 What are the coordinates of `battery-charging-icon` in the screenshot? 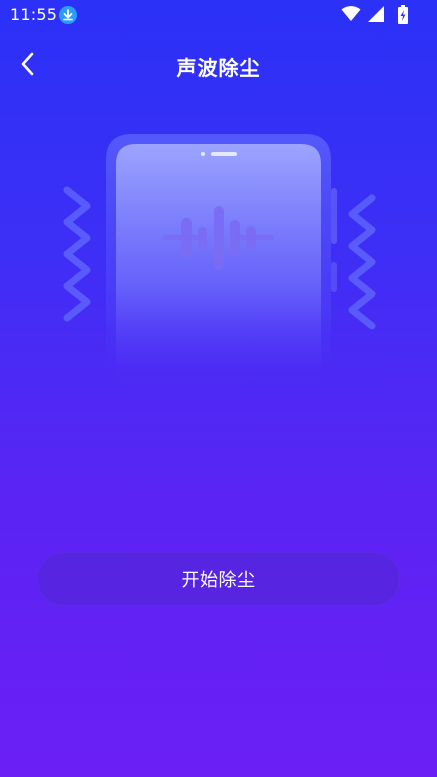 It's located at (403, 14).